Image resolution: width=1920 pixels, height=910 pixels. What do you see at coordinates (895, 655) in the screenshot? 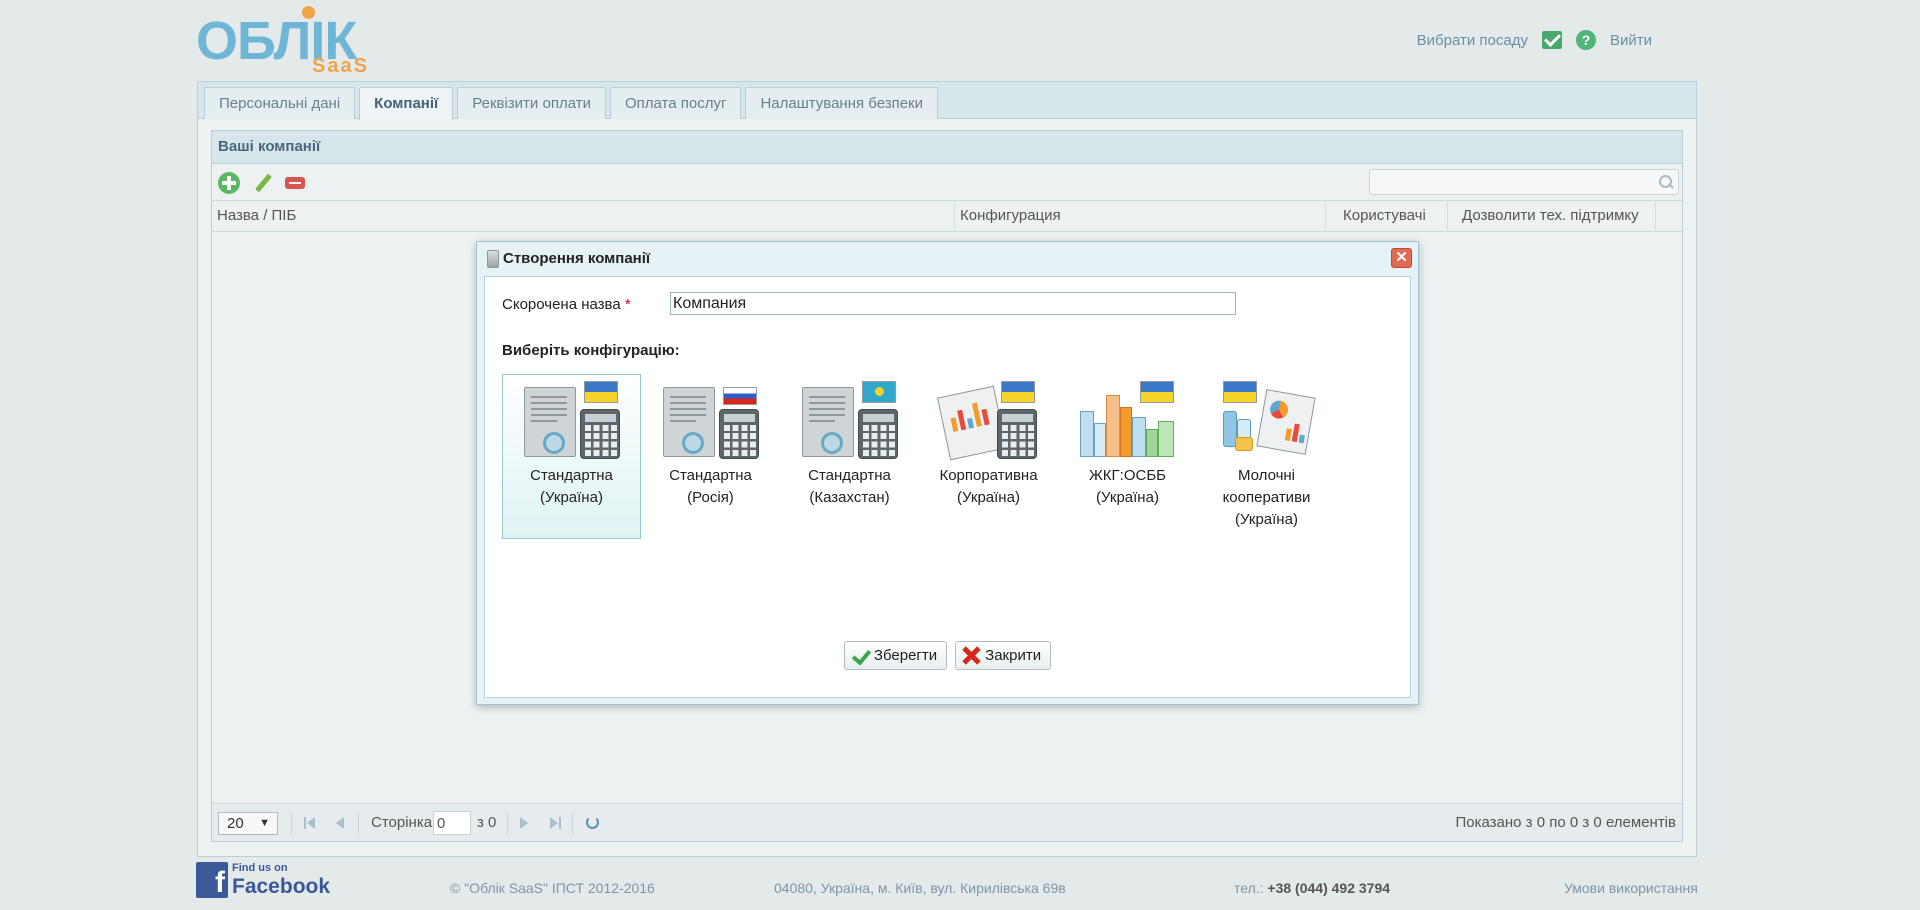
I see `save-button: Зберегти` at bounding box center [895, 655].